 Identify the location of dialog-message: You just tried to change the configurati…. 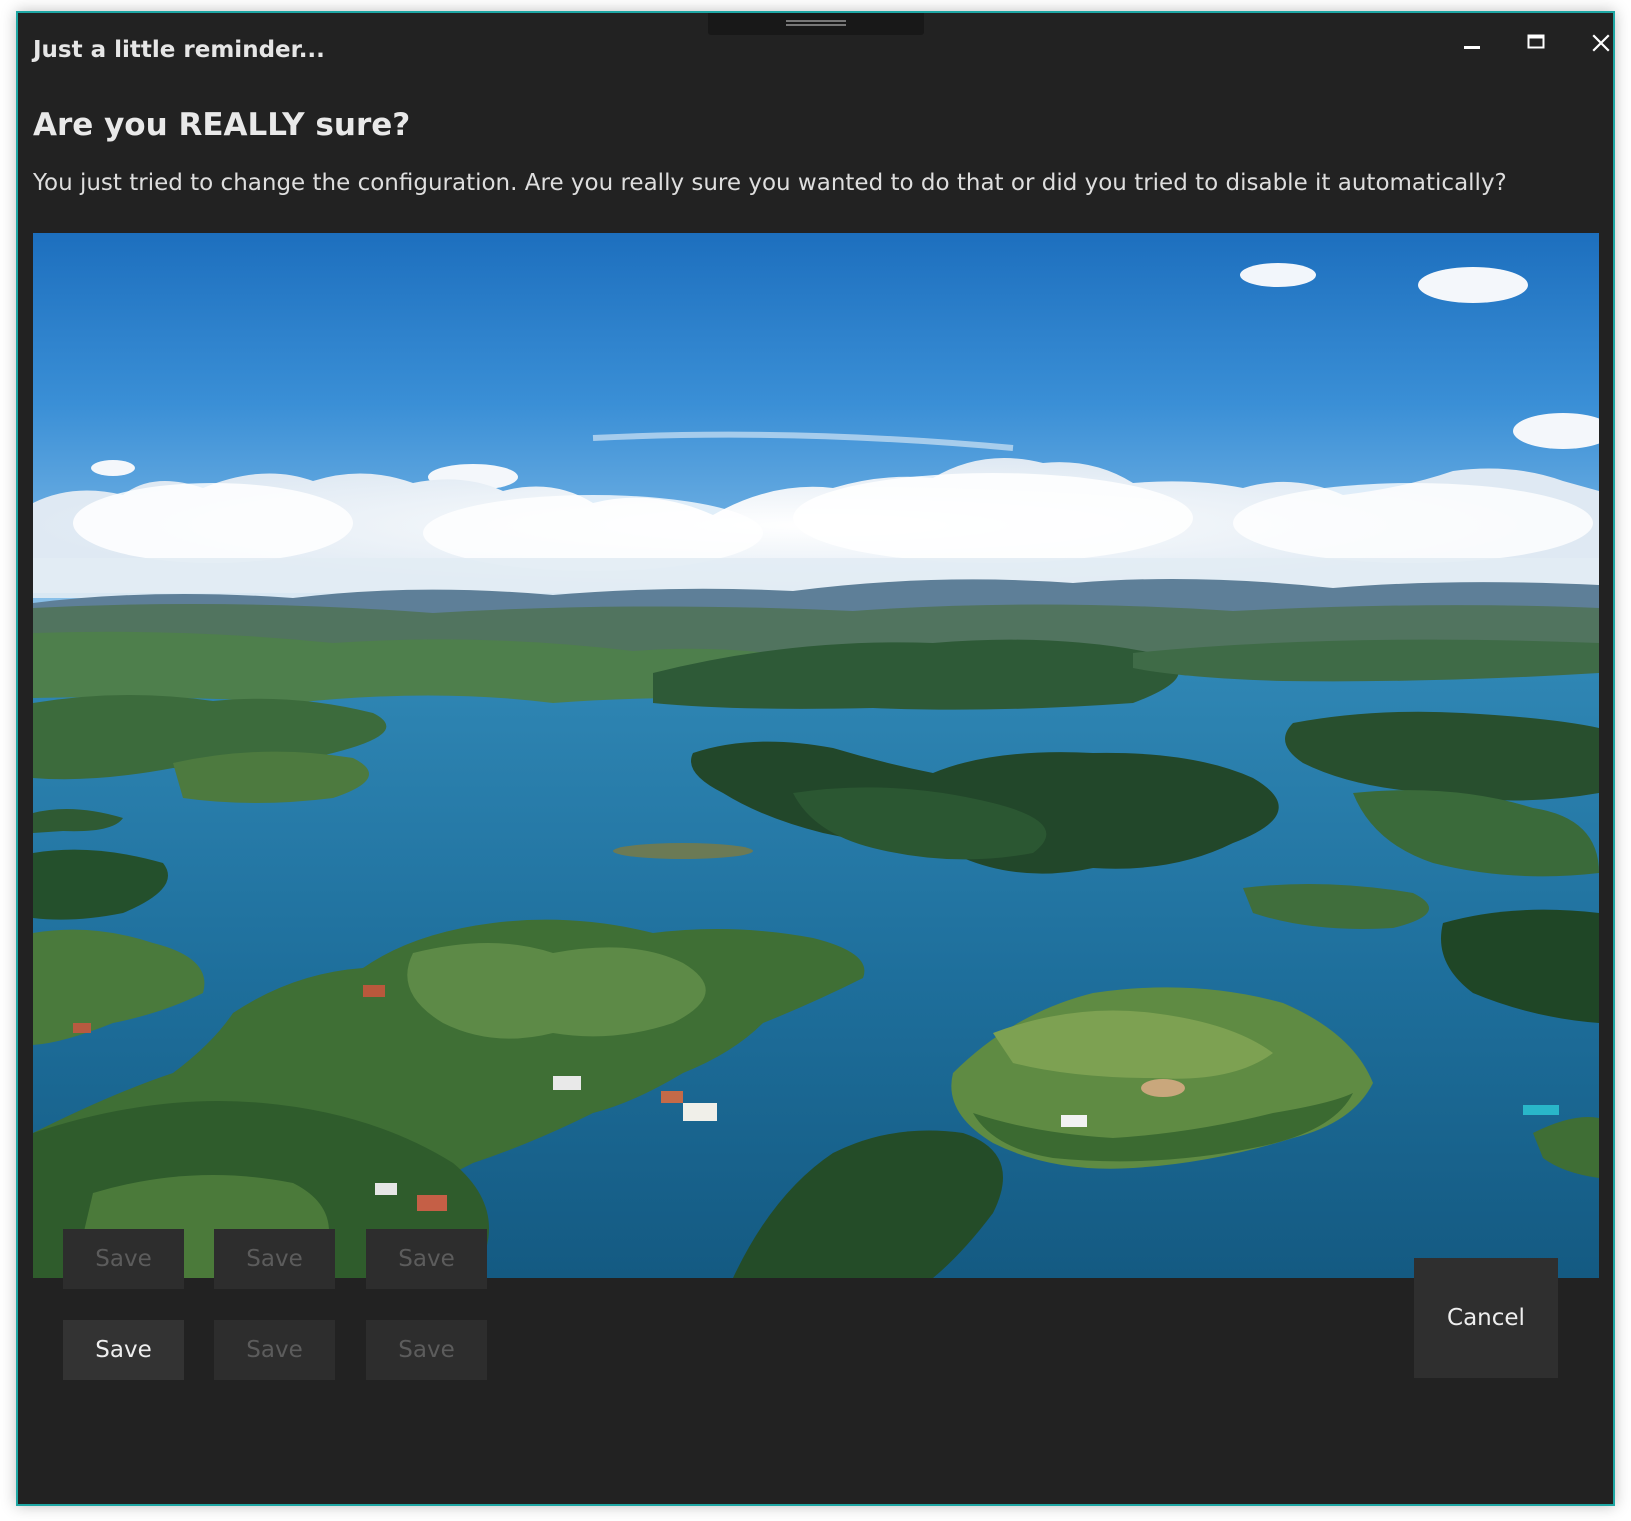
(770, 183).